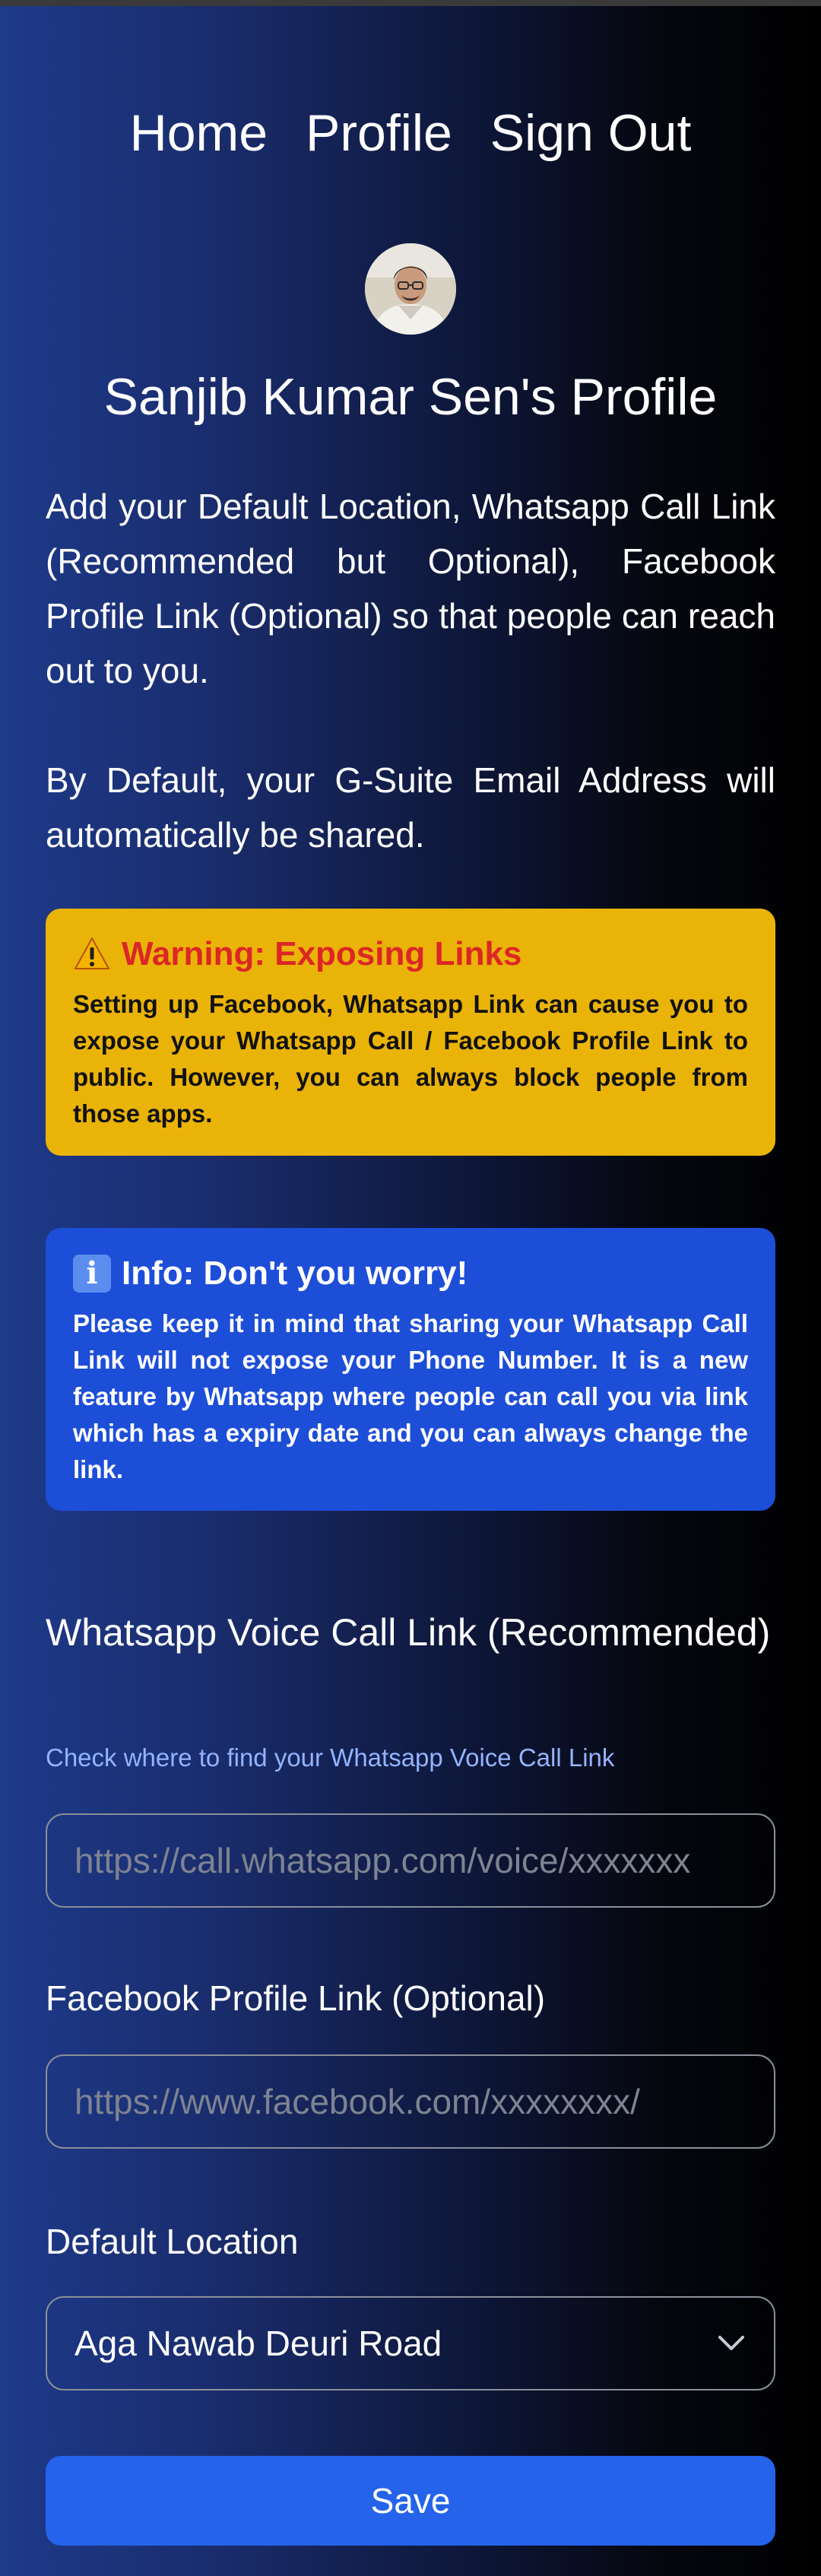  What do you see at coordinates (410, 397) in the screenshot?
I see `page-title: Sanjib Kumar Sen's Profile` at bounding box center [410, 397].